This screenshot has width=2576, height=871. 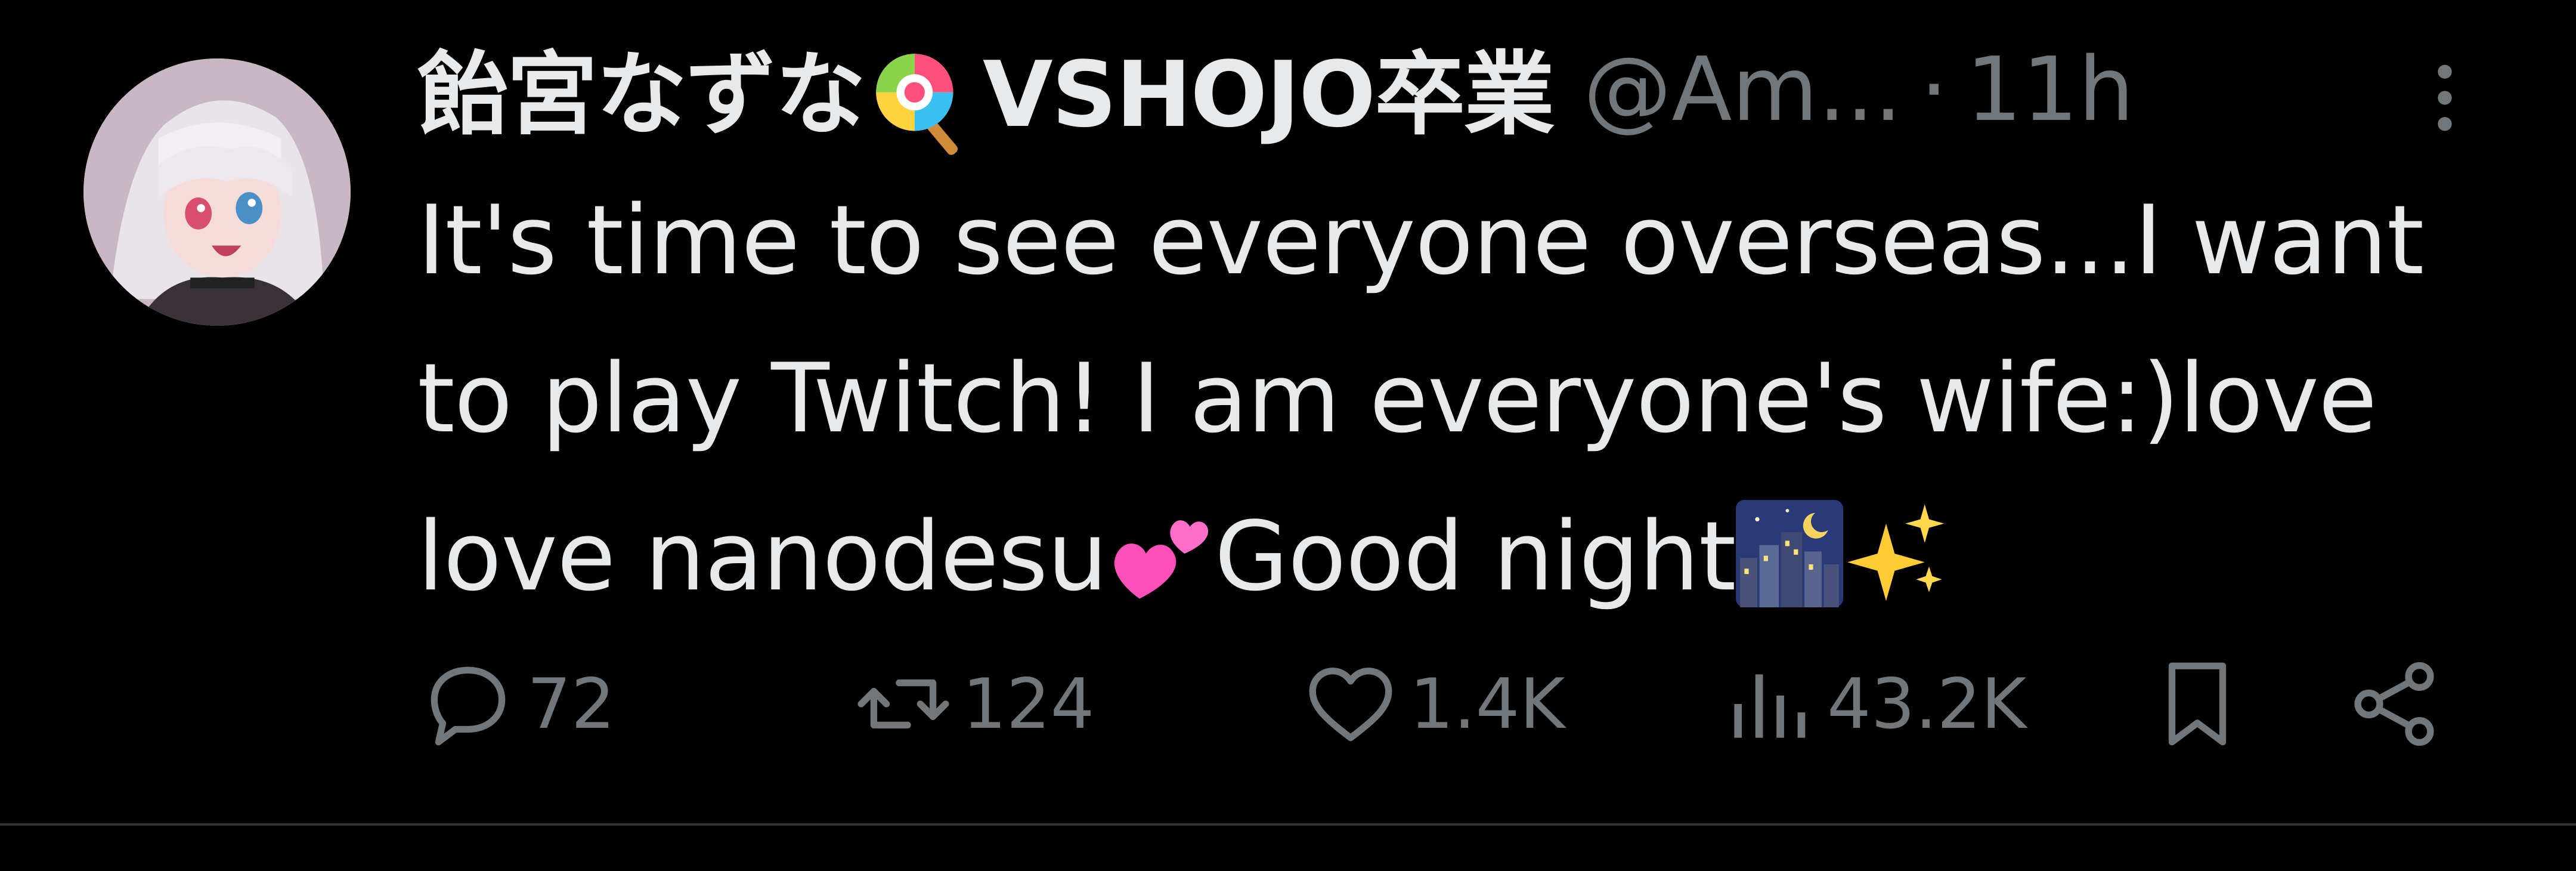 I want to click on tweet-header: 飴宮なずな VSHOJO卒業 @Am... · 11h, so click(x=1472, y=92).